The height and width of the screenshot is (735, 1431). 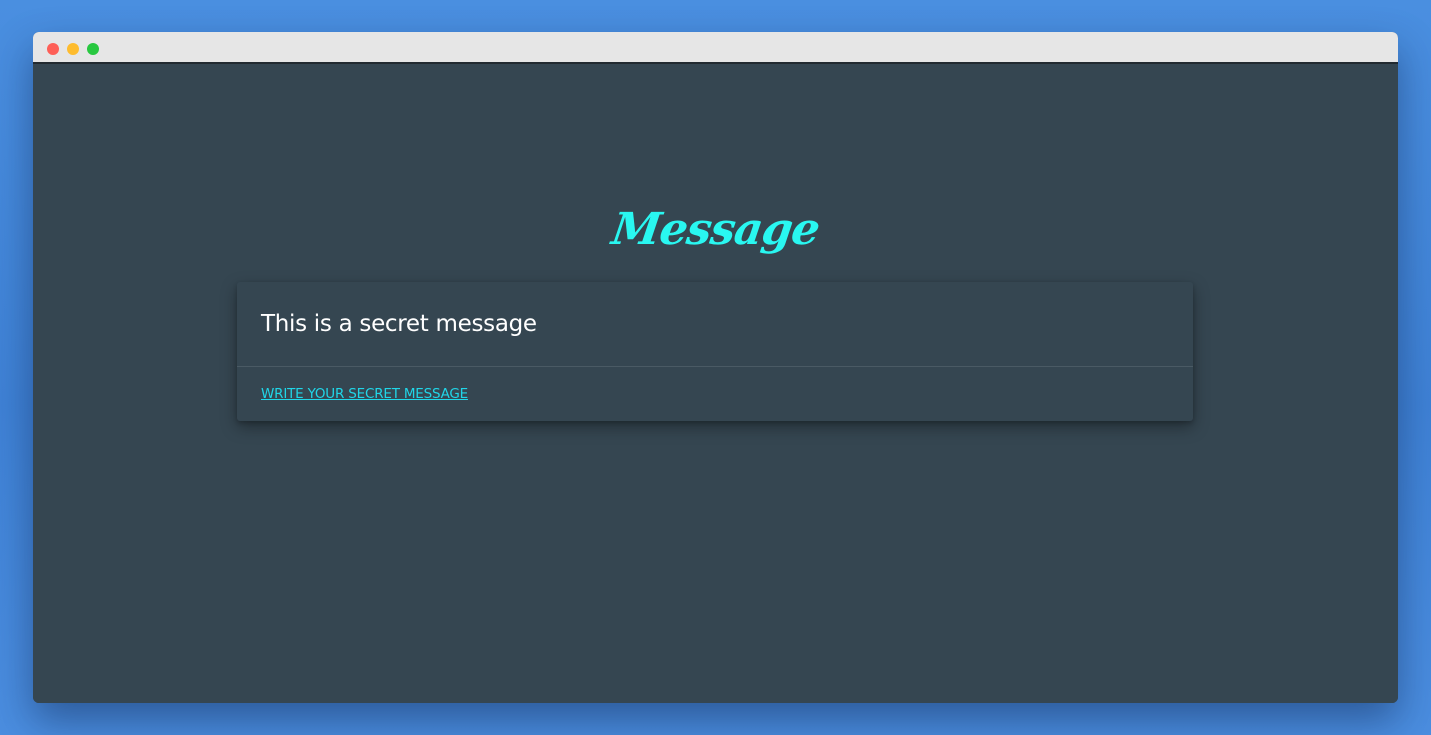 What do you see at coordinates (53, 49) in the screenshot?
I see `close-window-button` at bounding box center [53, 49].